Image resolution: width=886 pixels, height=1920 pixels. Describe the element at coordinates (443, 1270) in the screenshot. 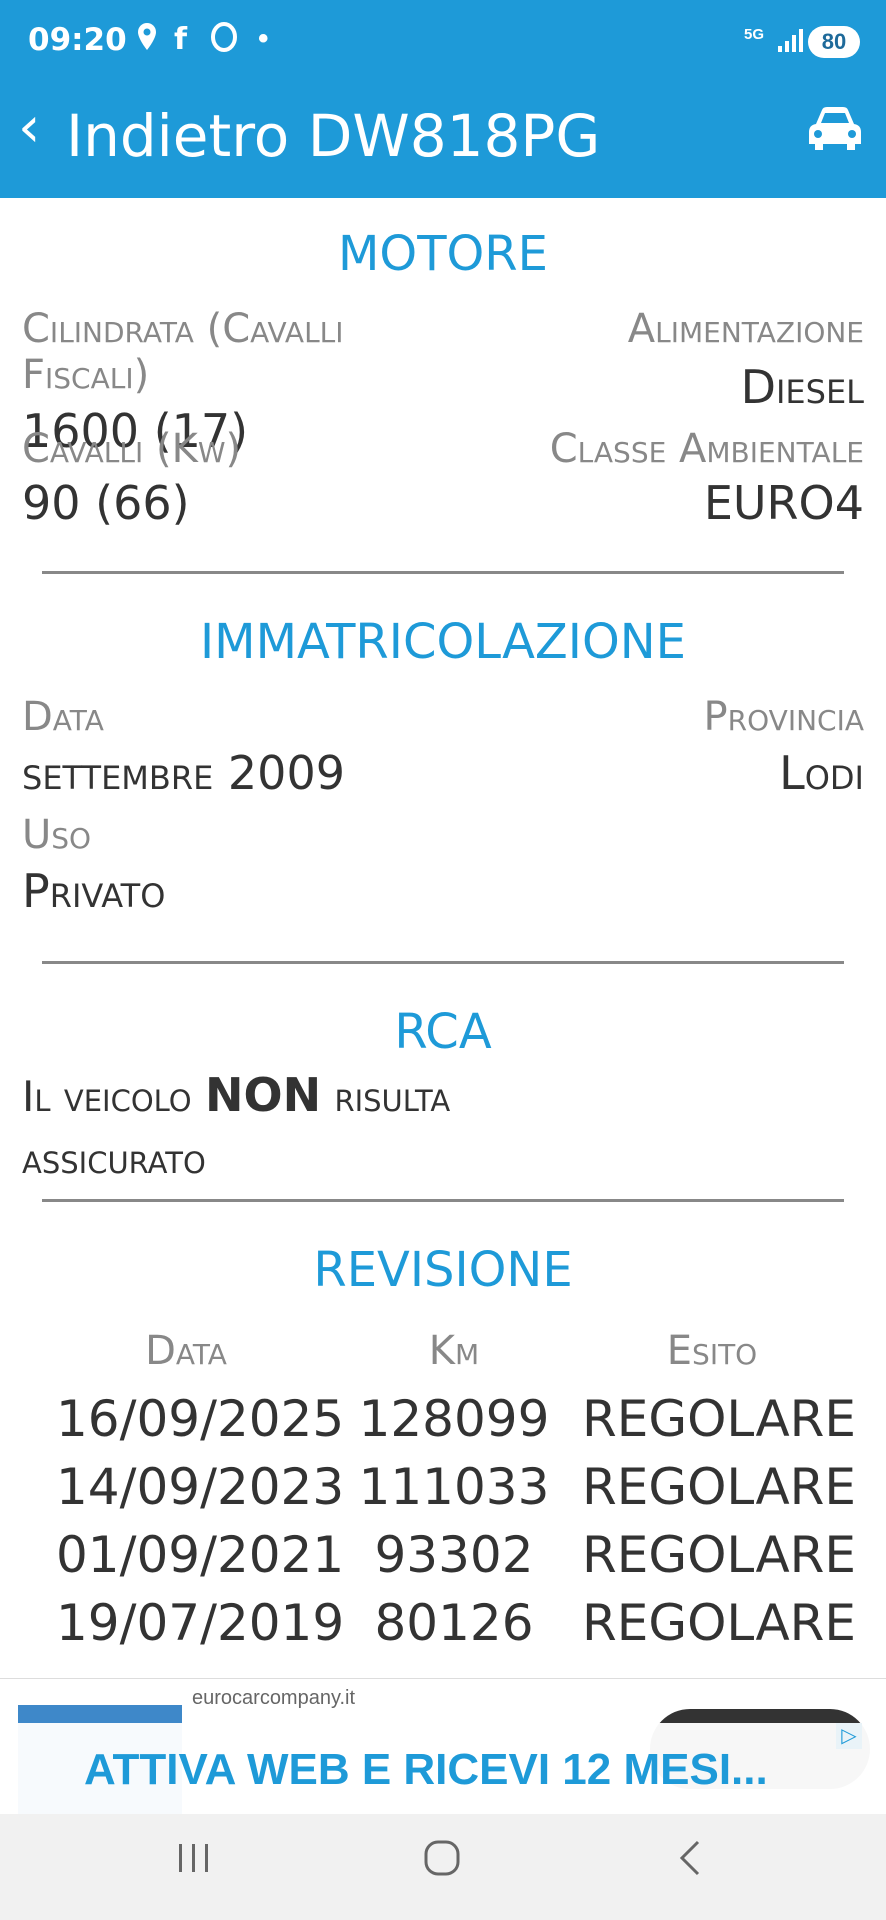

I see `revisione-section-title: REVISIONE` at that location.